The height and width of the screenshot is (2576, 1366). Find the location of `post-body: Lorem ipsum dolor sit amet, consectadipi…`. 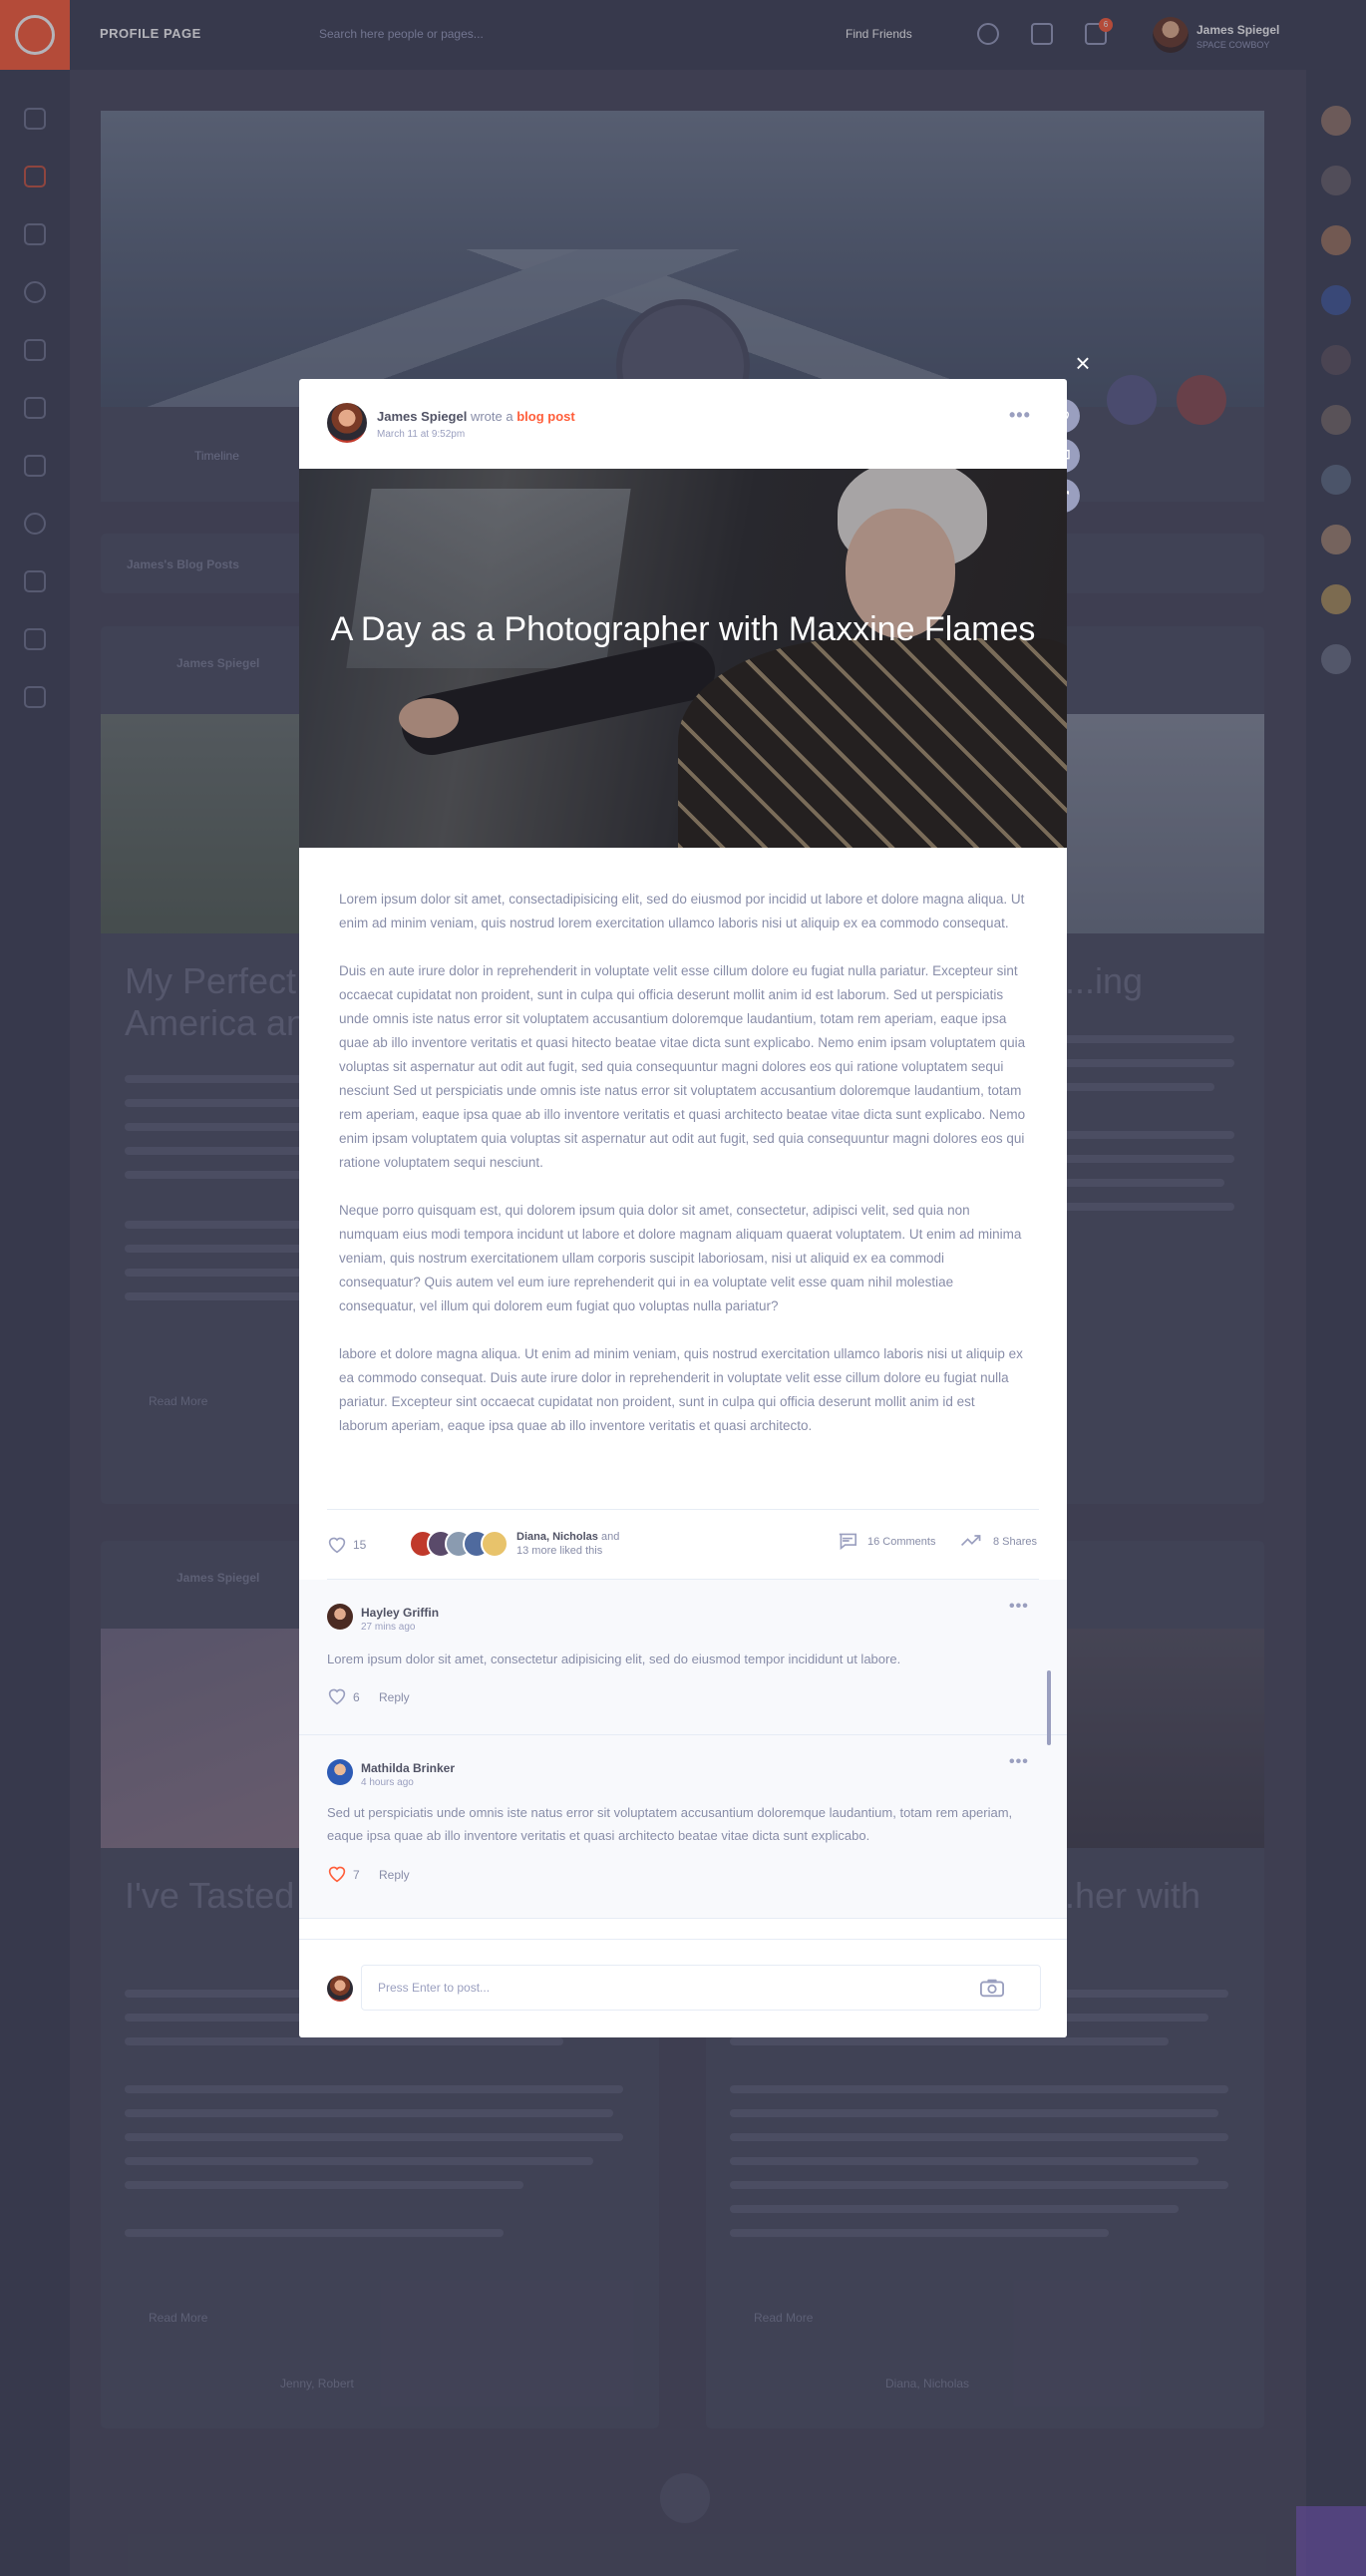

post-body: Lorem ipsum dolor sit amet, consectadipi… is located at coordinates (683, 1175).